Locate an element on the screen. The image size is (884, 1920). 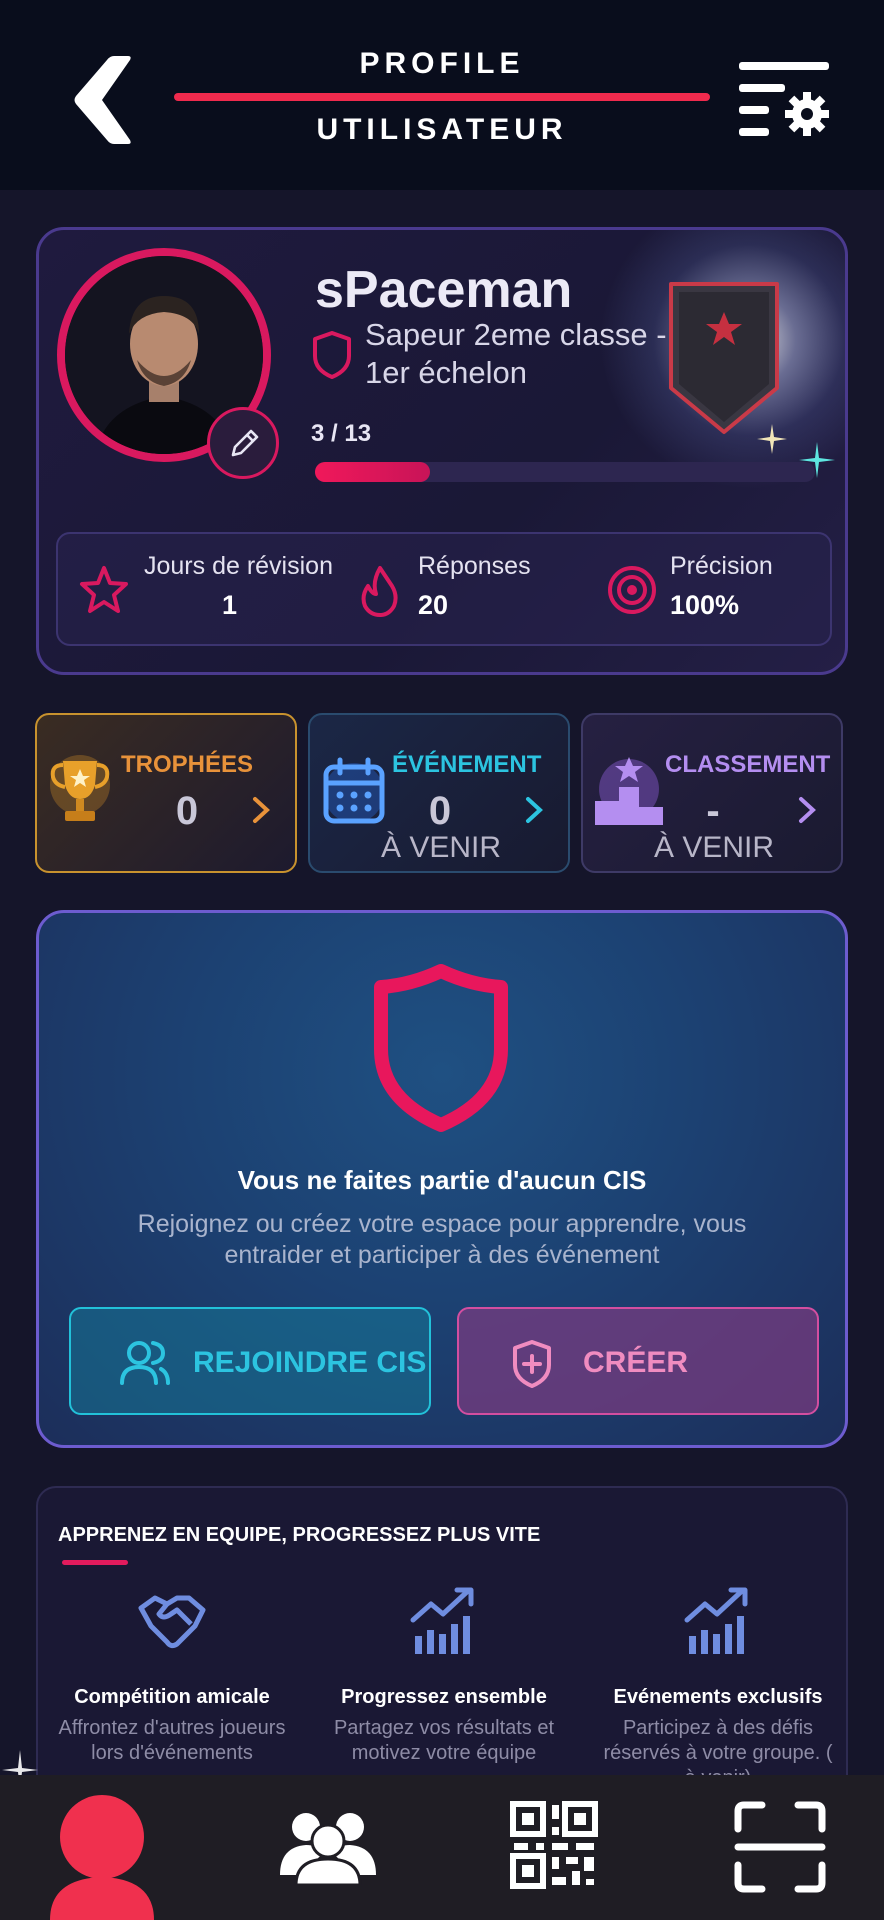
trophy-icon is located at coordinates (80, 788).